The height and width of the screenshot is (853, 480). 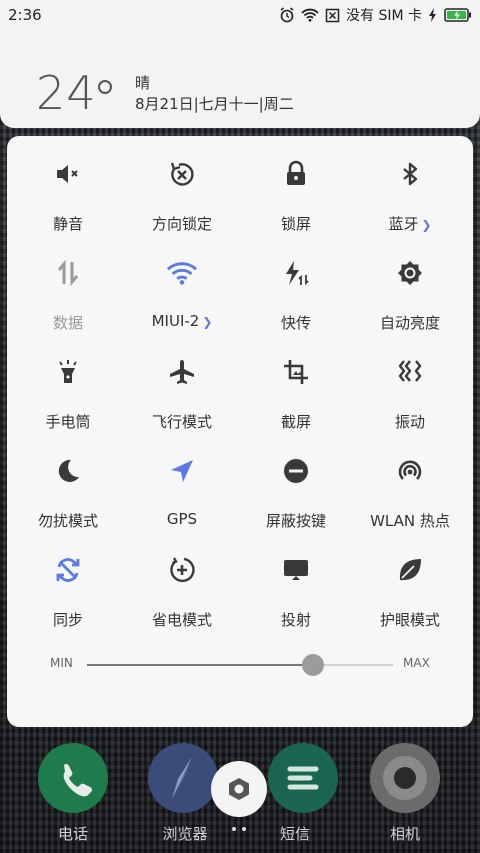 I want to click on messages-icon, so click(x=303, y=778).